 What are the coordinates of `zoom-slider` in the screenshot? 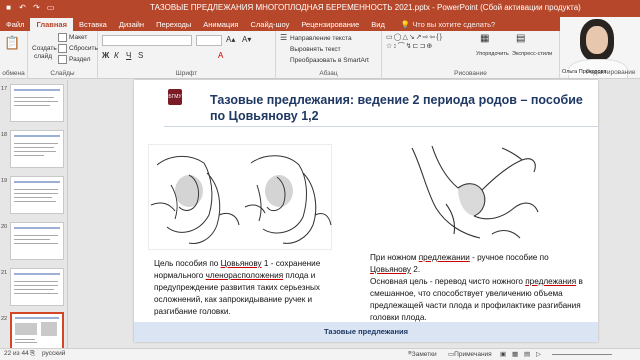 It's located at (582, 354).